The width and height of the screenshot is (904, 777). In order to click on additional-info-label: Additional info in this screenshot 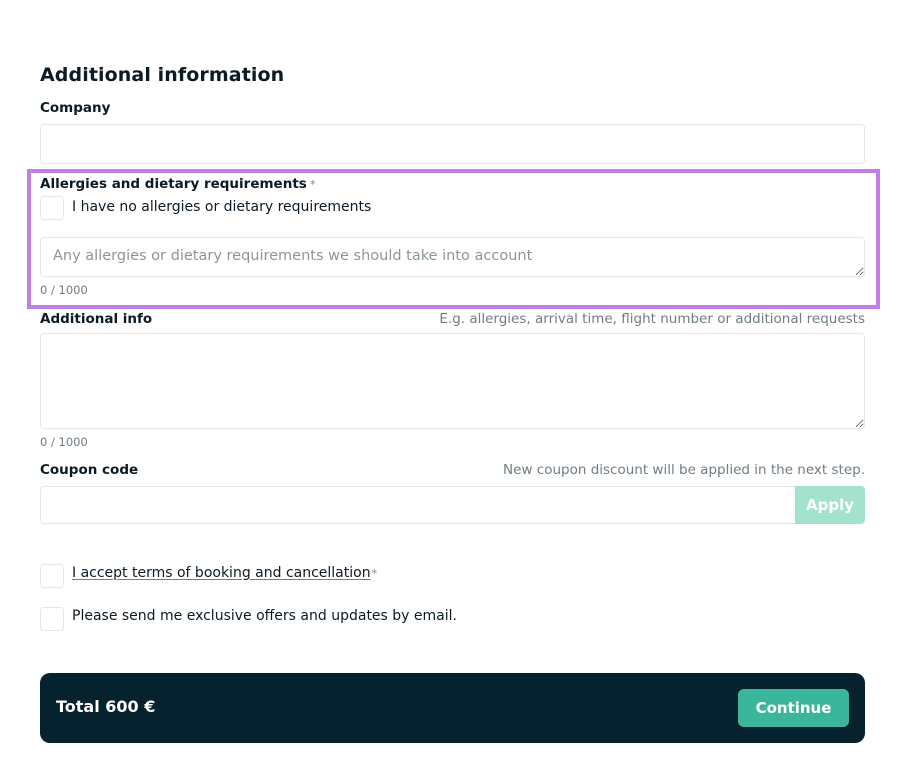, I will do `click(96, 319)`.